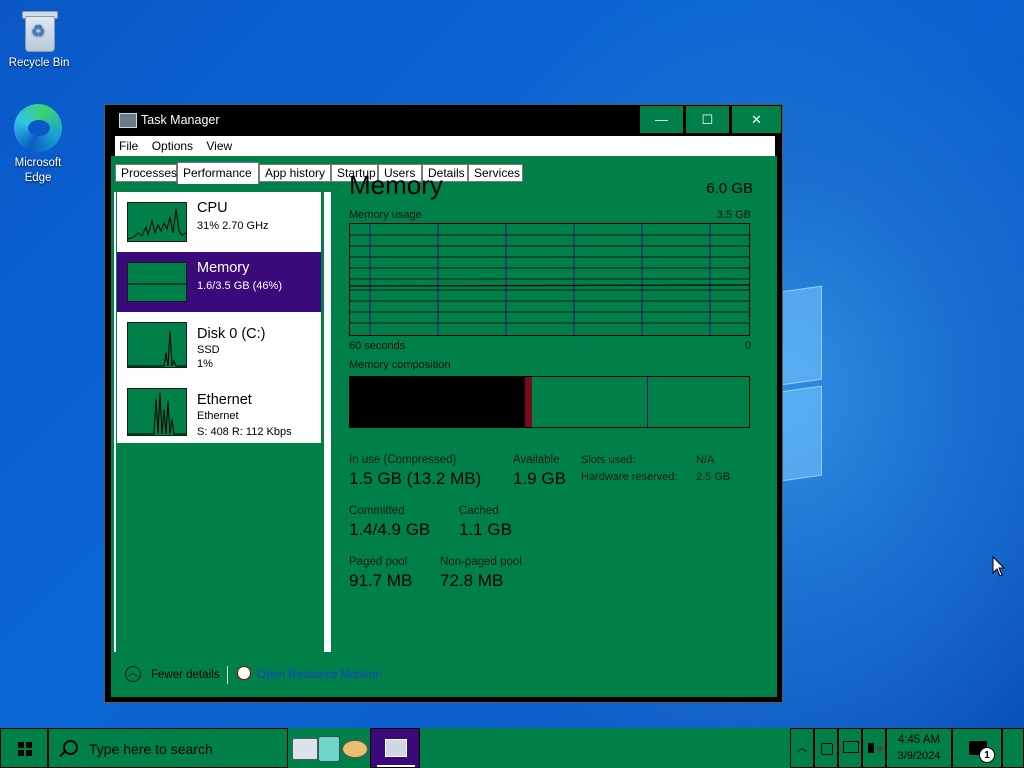 This screenshot has width=1024, height=768. Describe the element at coordinates (128, 120) in the screenshot. I see `task-manager-icon` at that location.